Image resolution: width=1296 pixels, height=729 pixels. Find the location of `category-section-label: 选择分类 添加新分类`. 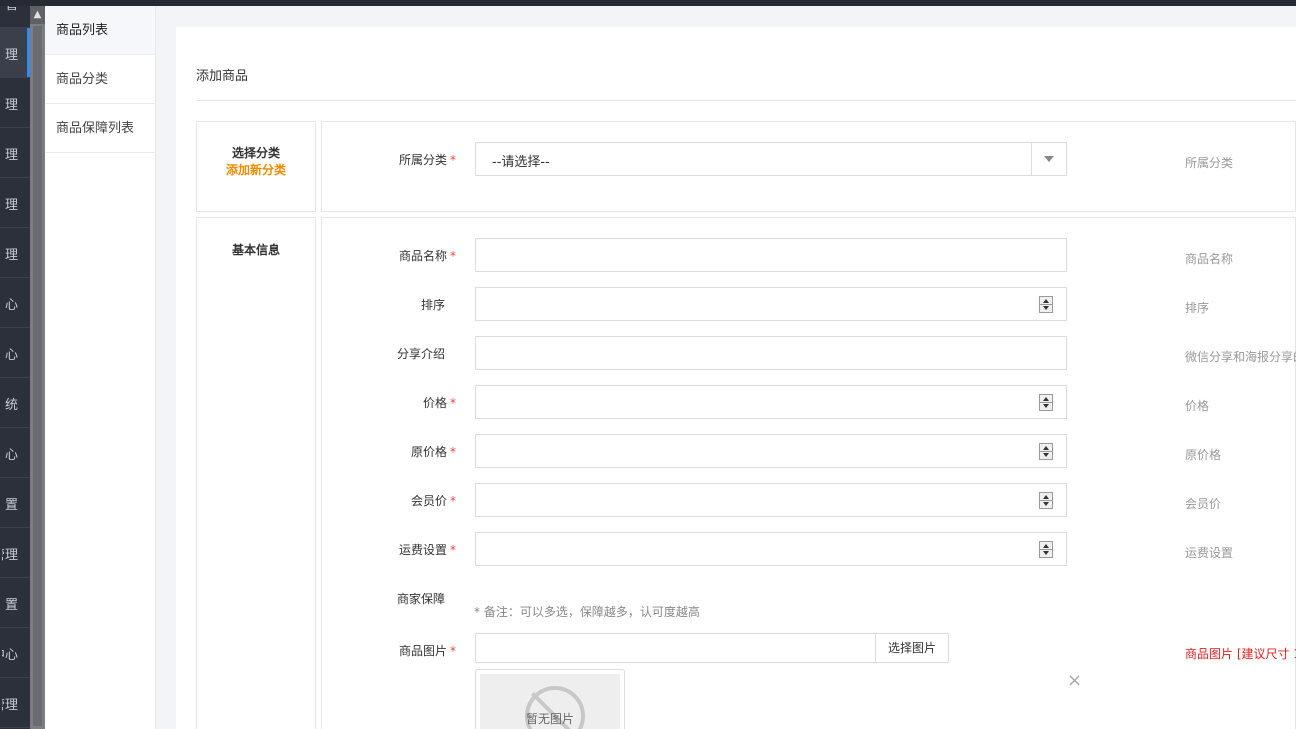

category-section-label: 选择分类 添加新分类 is located at coordinates (256, 166).